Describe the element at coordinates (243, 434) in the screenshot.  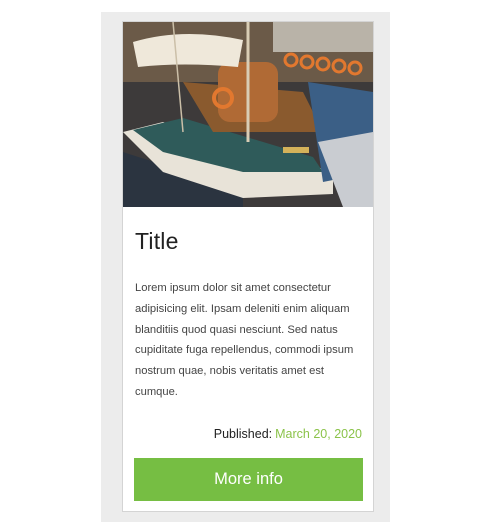
I see `published-label: Published:` at that location.